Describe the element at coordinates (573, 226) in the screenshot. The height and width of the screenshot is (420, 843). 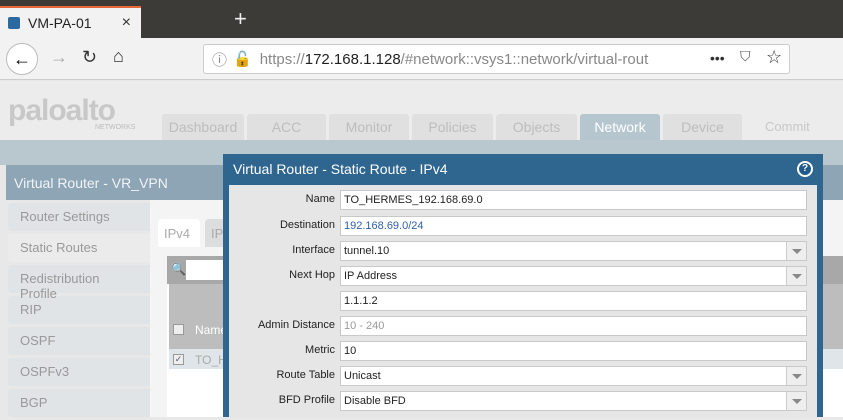
I see `destination-input: 192.168.69.0/24` at that location.